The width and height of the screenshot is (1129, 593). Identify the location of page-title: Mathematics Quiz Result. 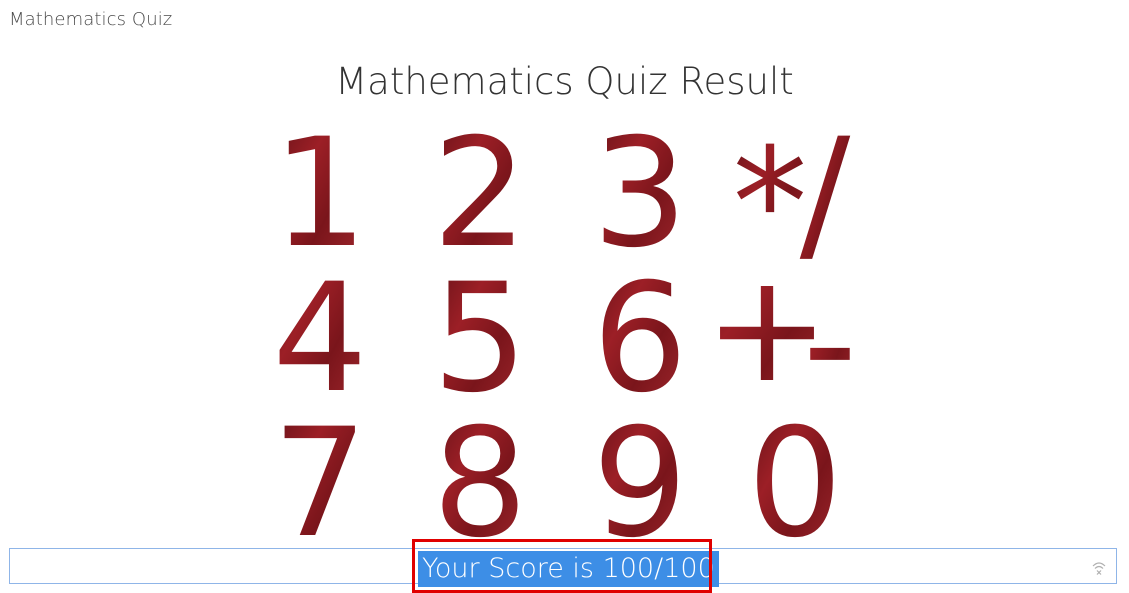
(564, 81).